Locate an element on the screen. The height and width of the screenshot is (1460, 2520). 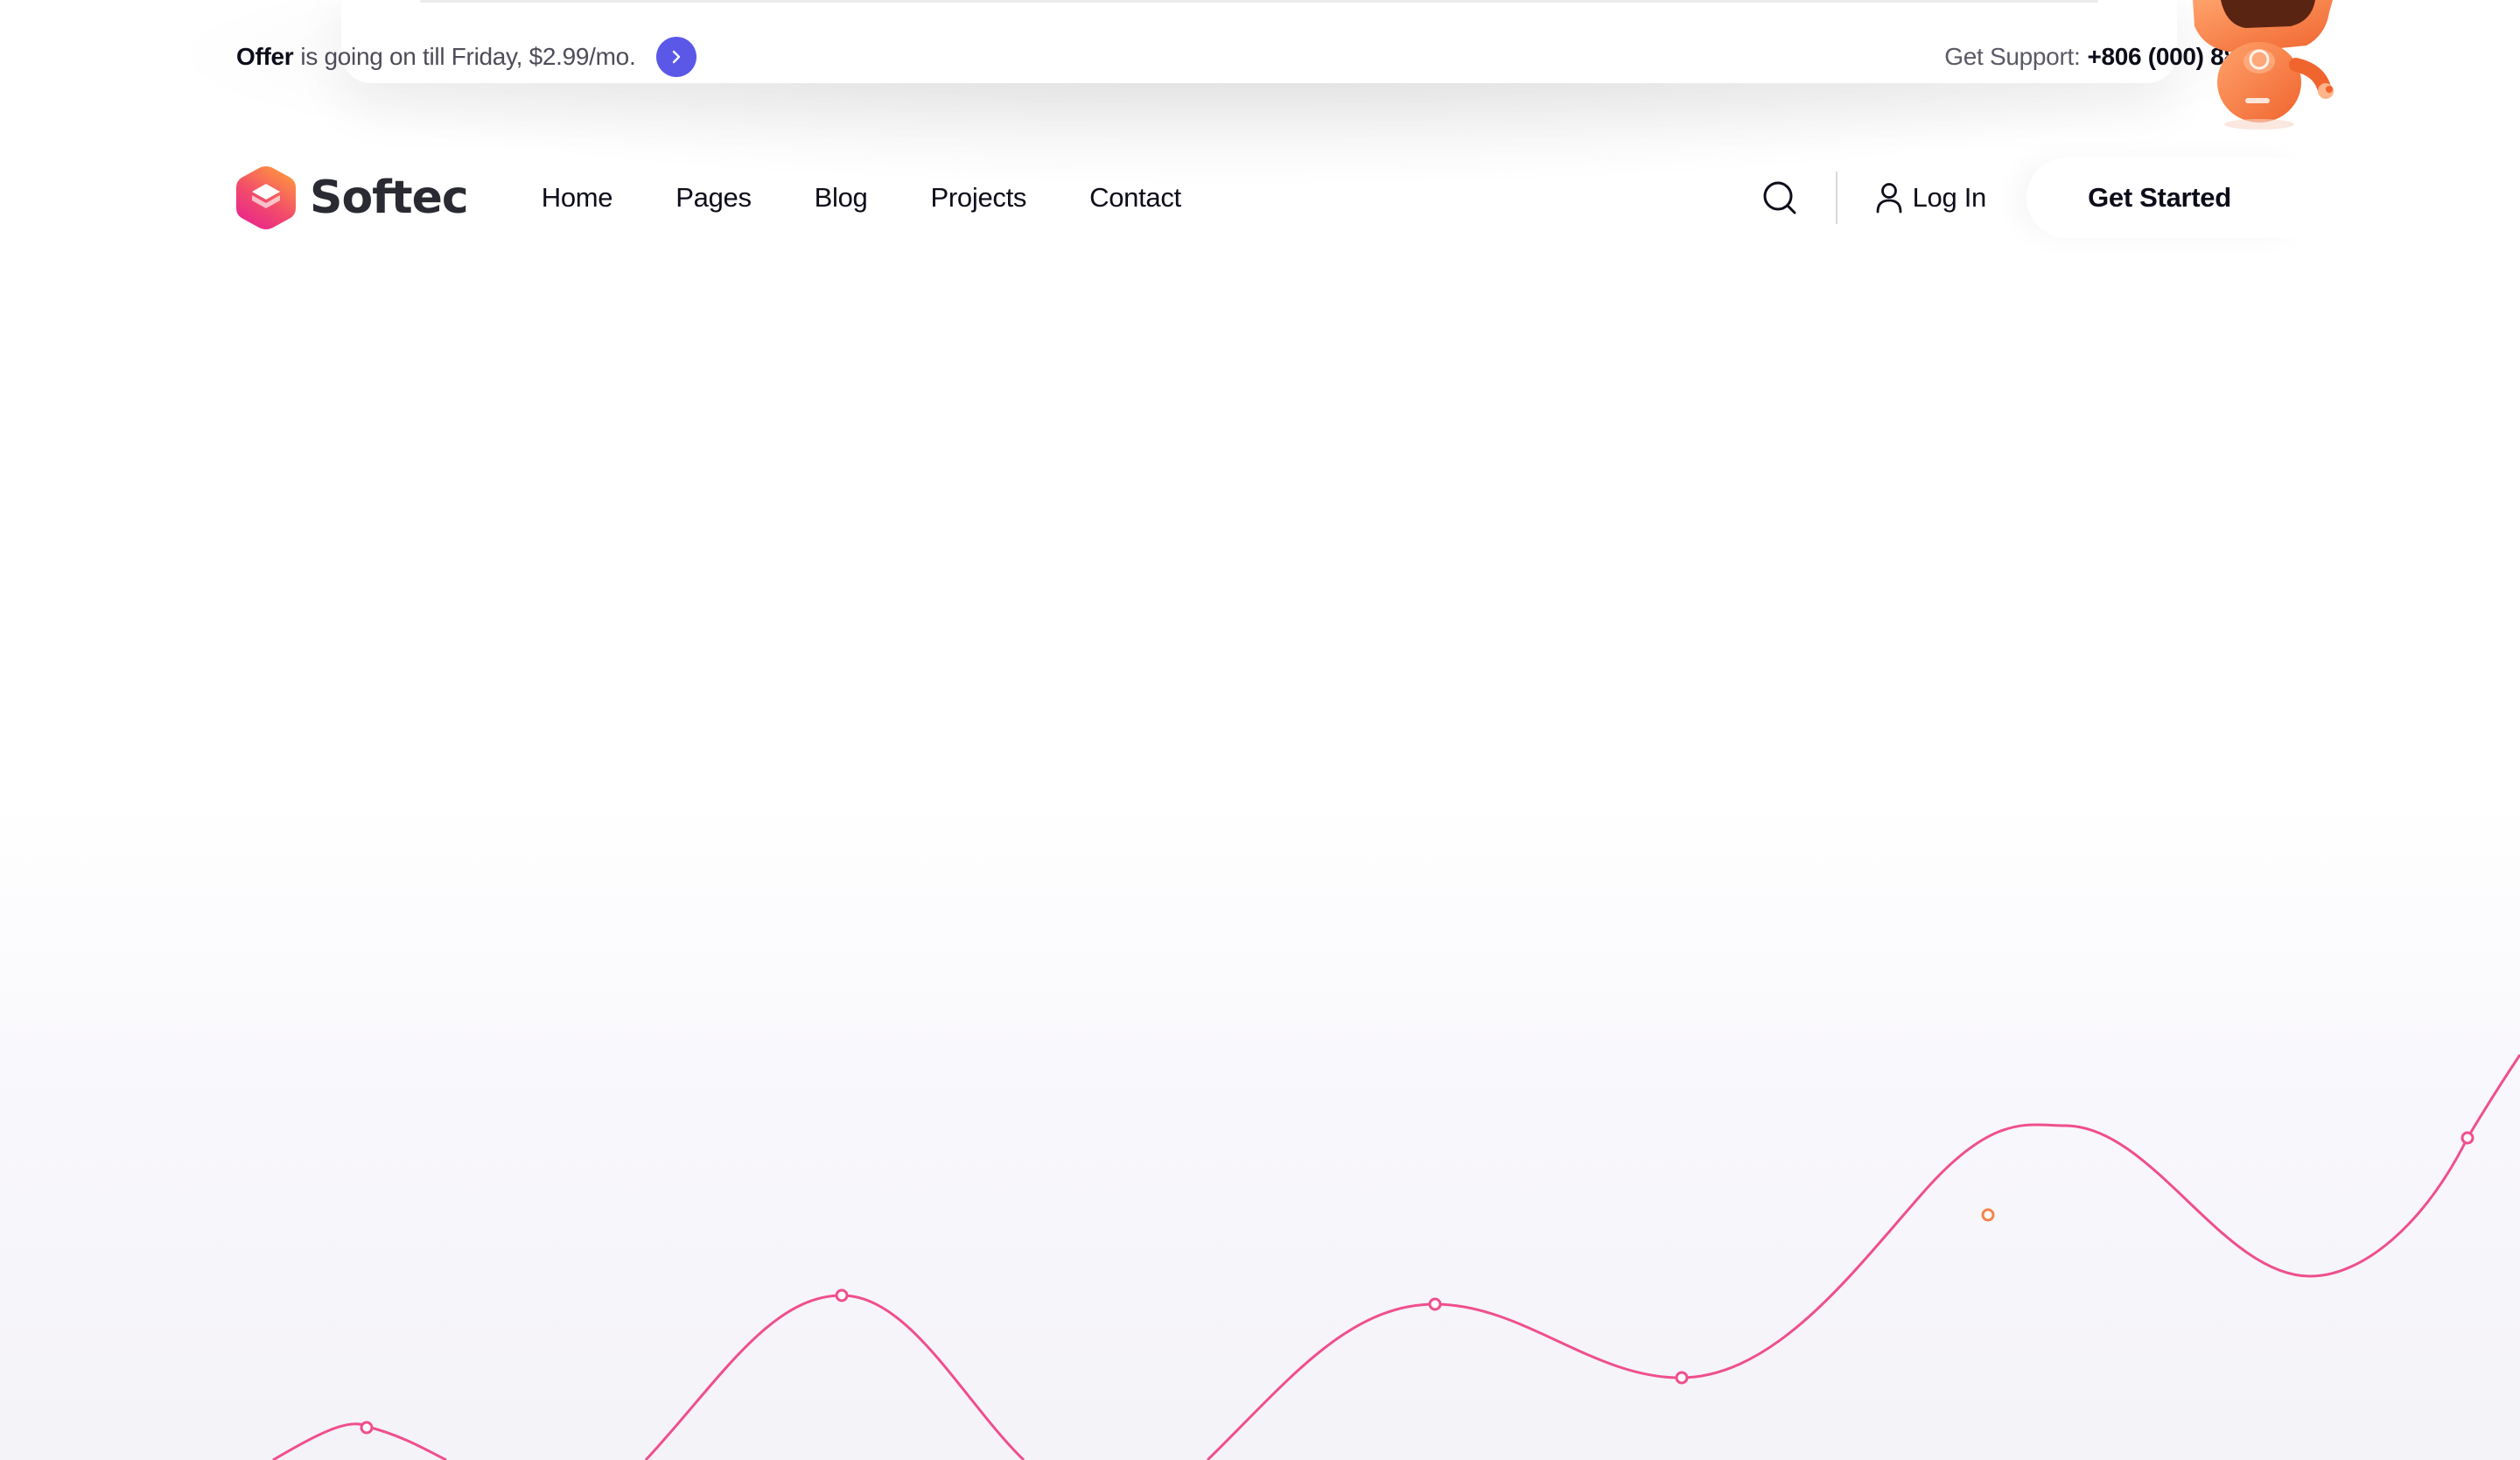
navbar-actions: Log In Get Started is located at coordinates (2027, 198).